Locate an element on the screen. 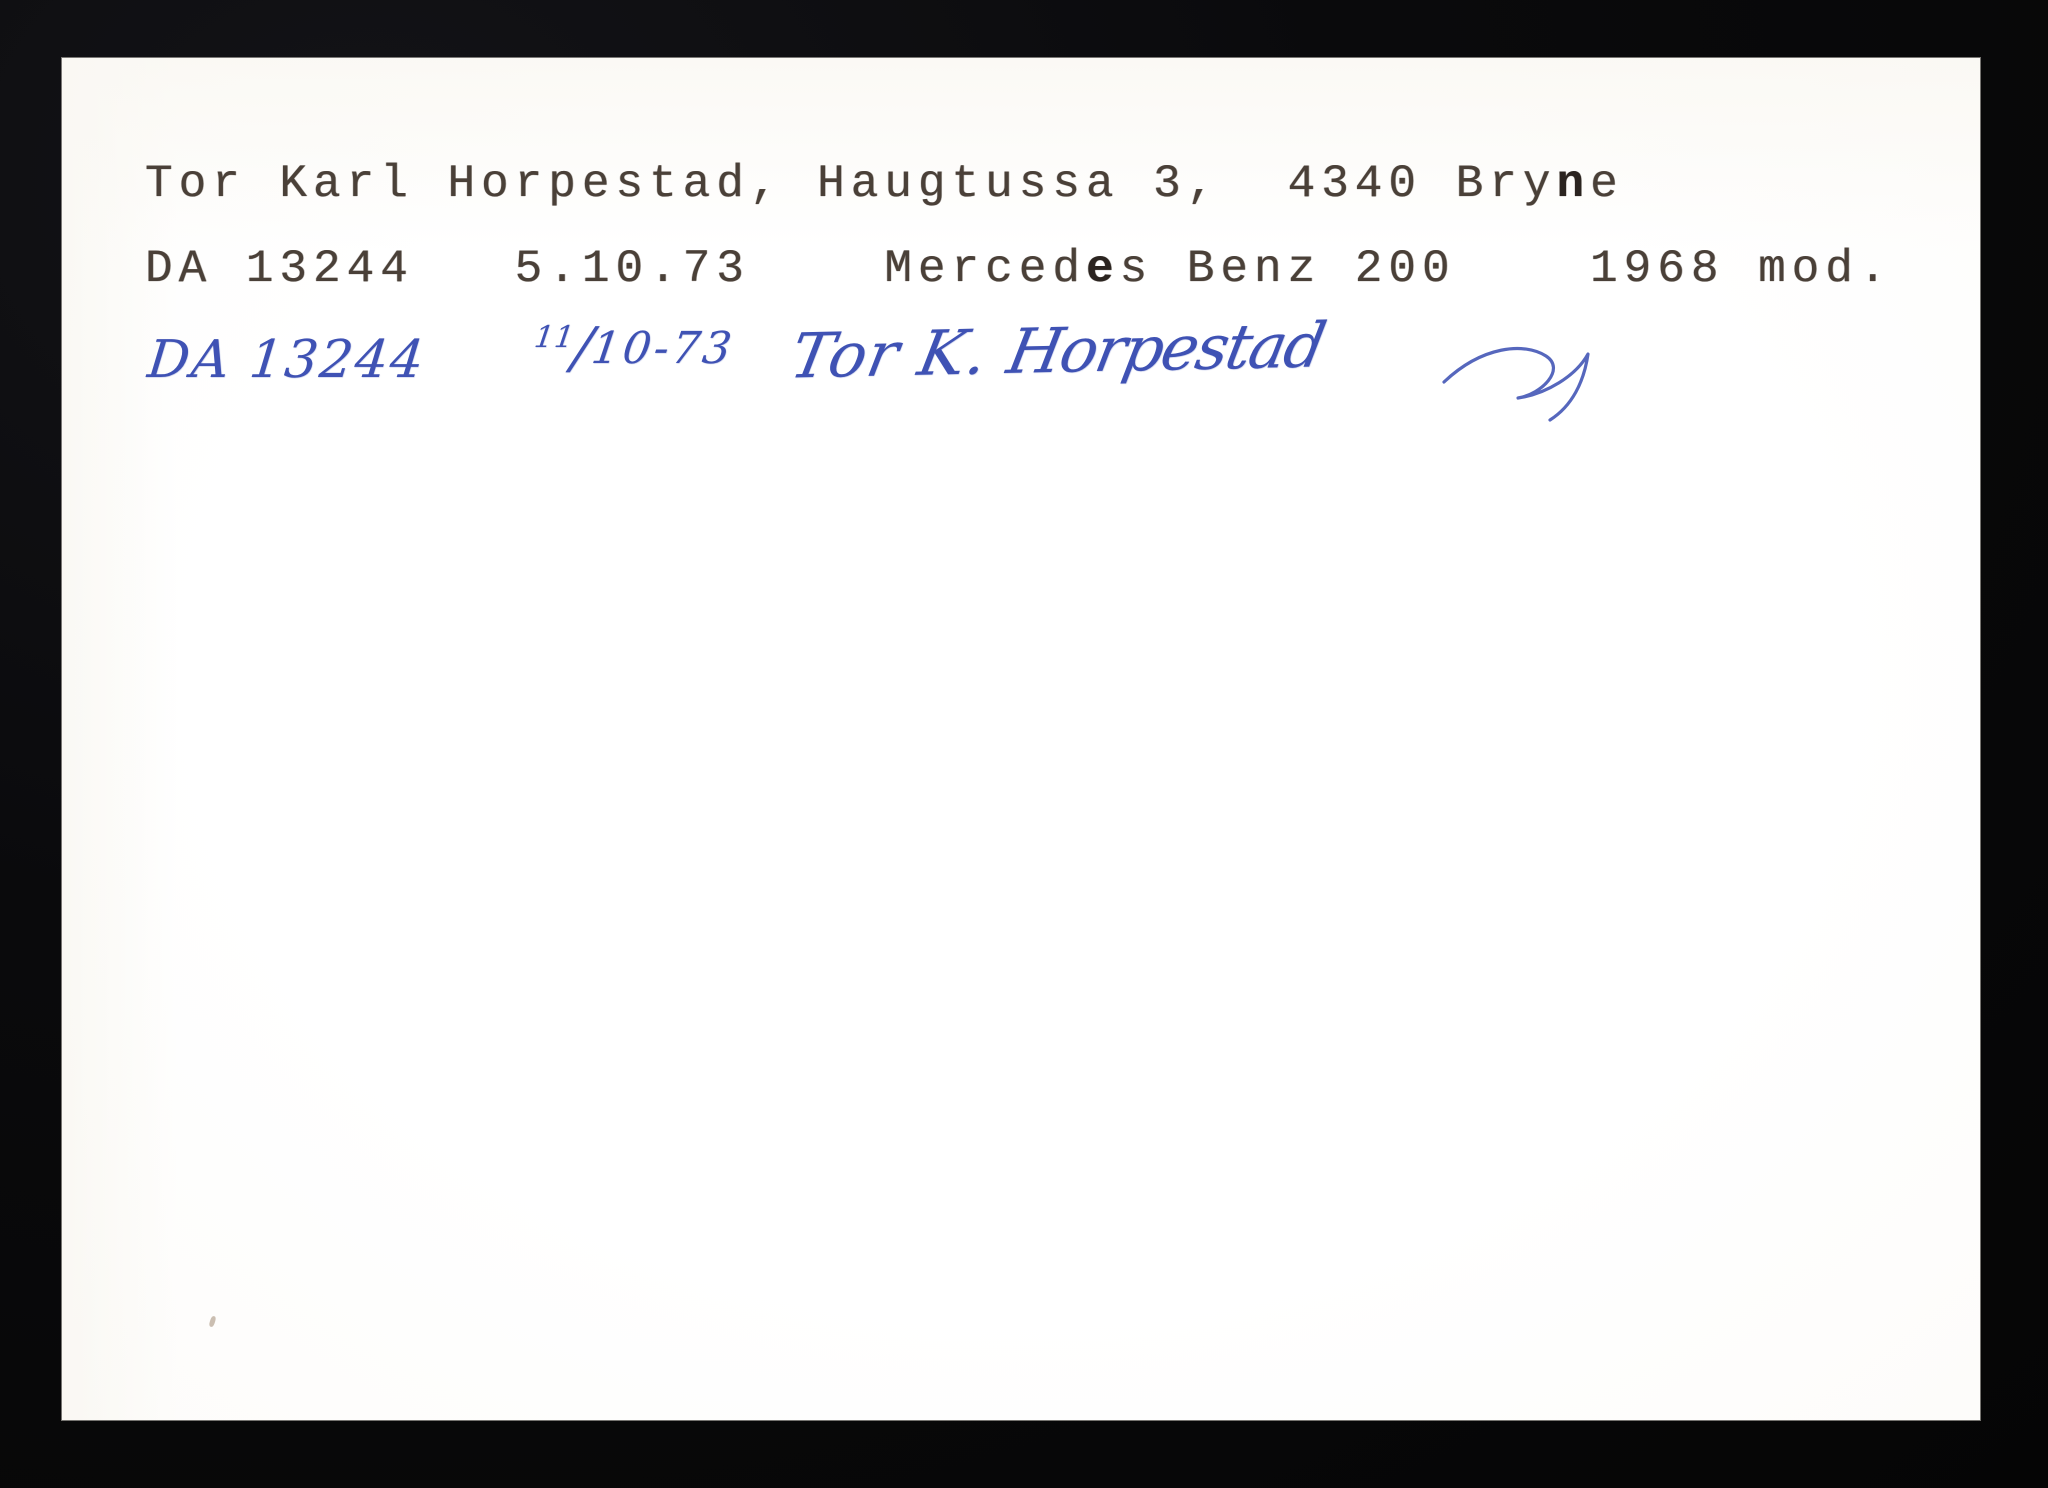 Image resolution: width=2048 pixels, height=1488 pixels. handwritten-date-day: 11 is located at coordinates (555, 337).